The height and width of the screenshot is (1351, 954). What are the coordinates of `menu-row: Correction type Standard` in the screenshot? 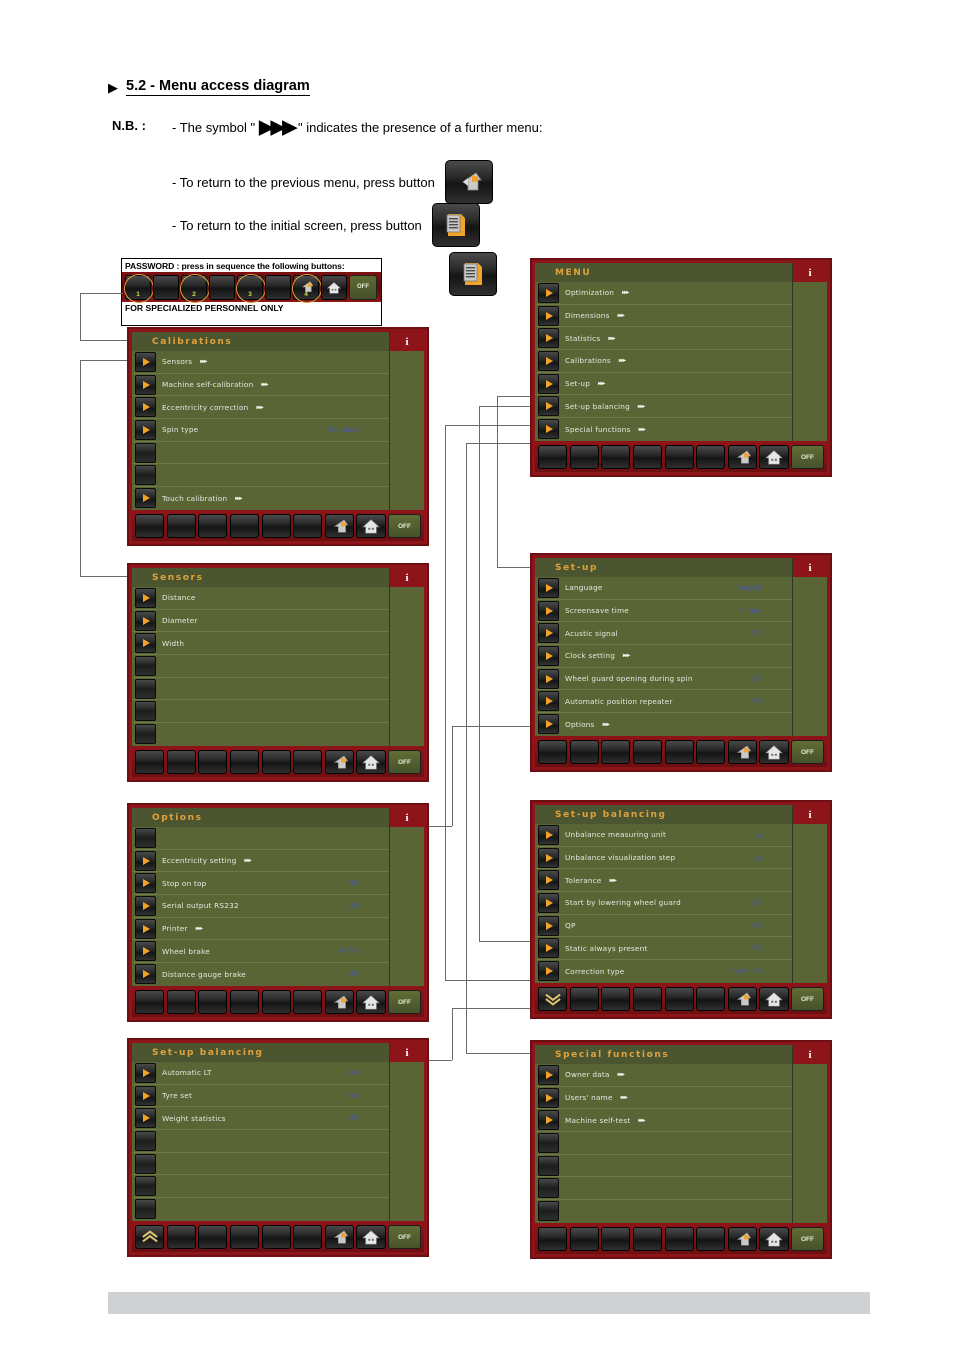 It's located at (663, 971).